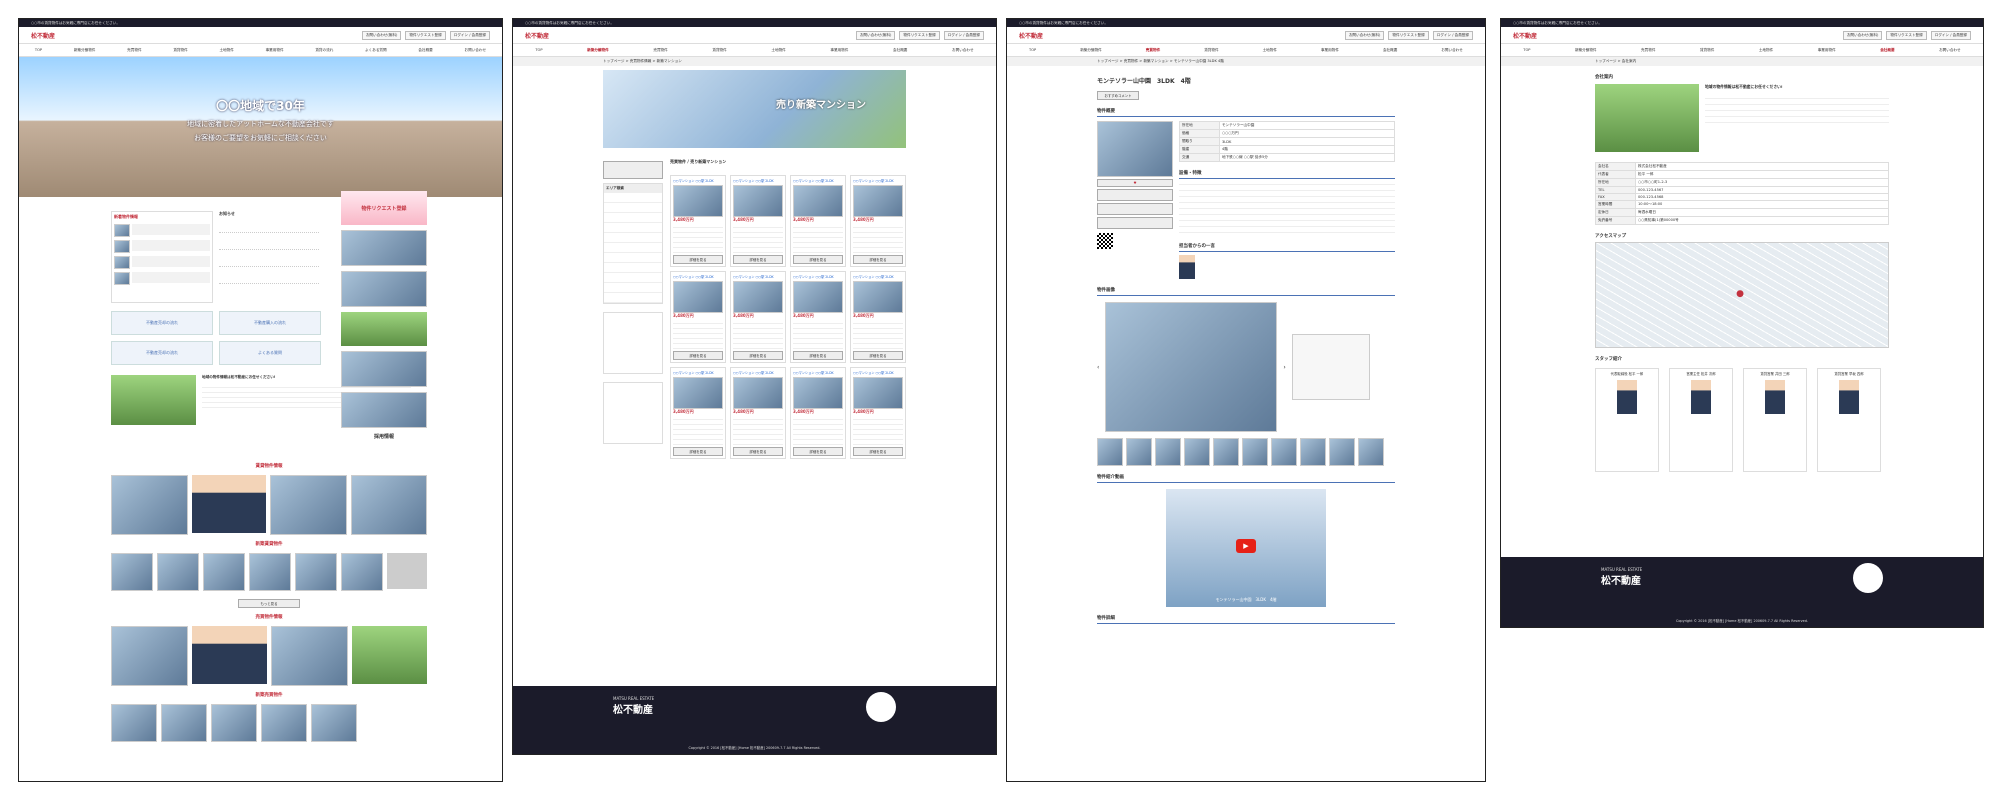 This screenshot has height=800, width=2000. I want to click on nav-top: TOP, so click(538, 50).